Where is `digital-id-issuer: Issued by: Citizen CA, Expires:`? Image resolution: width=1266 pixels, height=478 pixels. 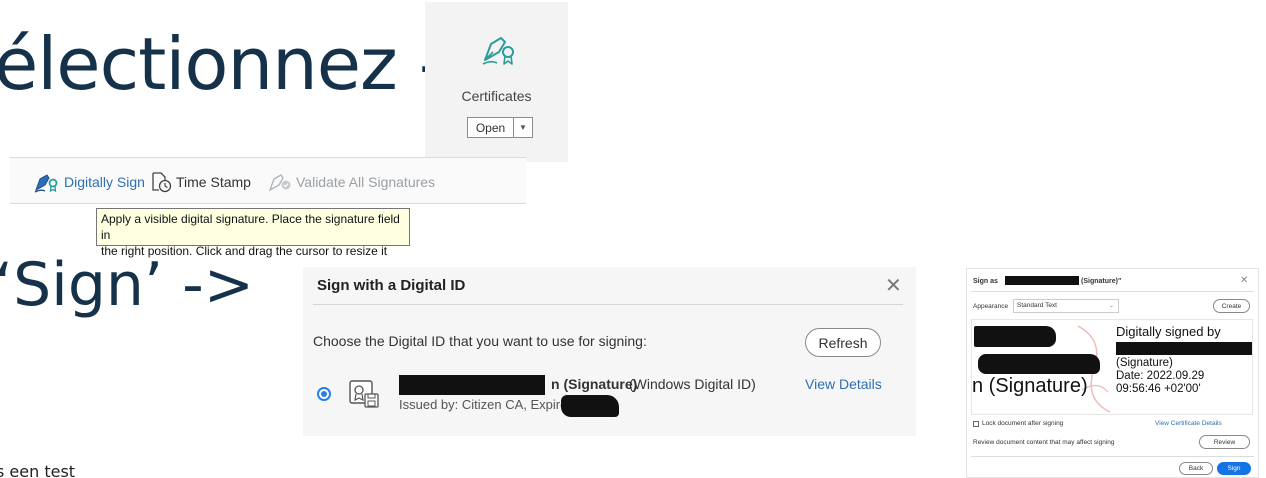 digital-id-issuer: Issued by: Citizen CA, Expires: is located at coordinates (488, 404).